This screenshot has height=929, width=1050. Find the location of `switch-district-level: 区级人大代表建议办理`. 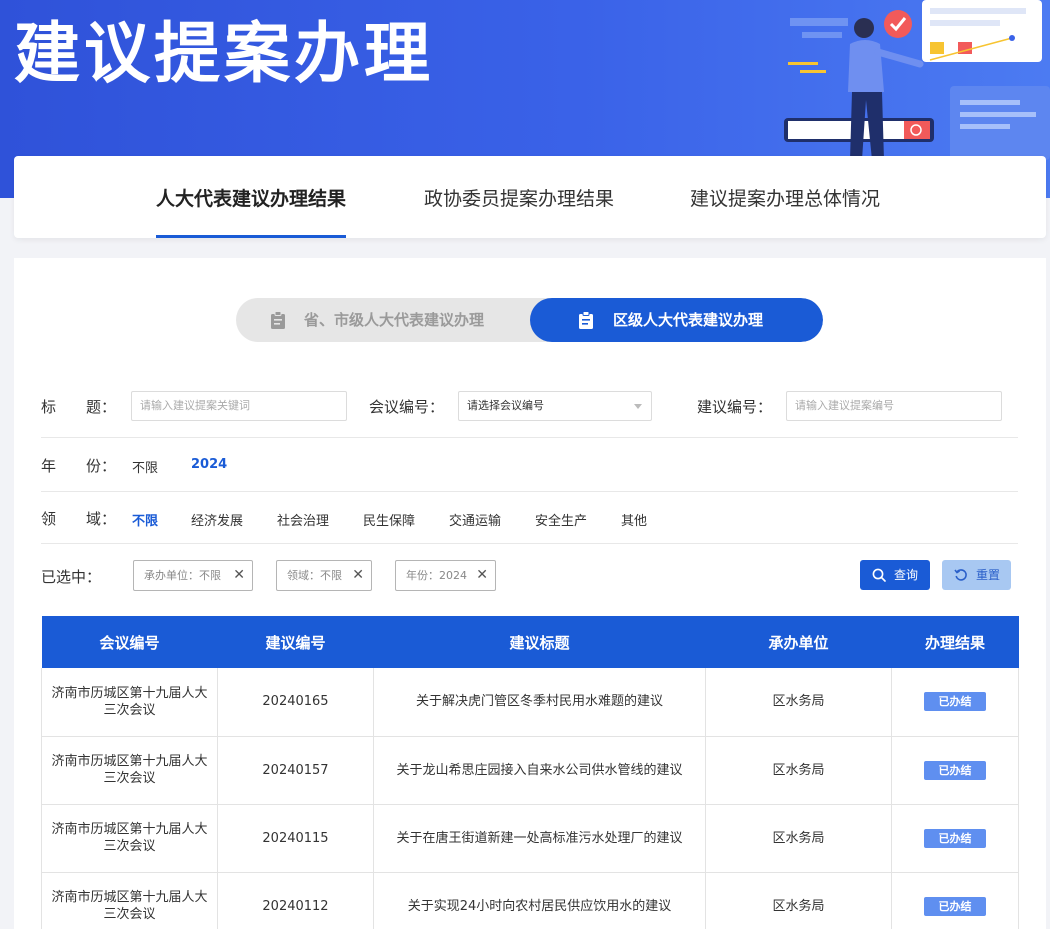

switch-district-level: 区级人大代表建议办理 is located at coordinates (676, 320).